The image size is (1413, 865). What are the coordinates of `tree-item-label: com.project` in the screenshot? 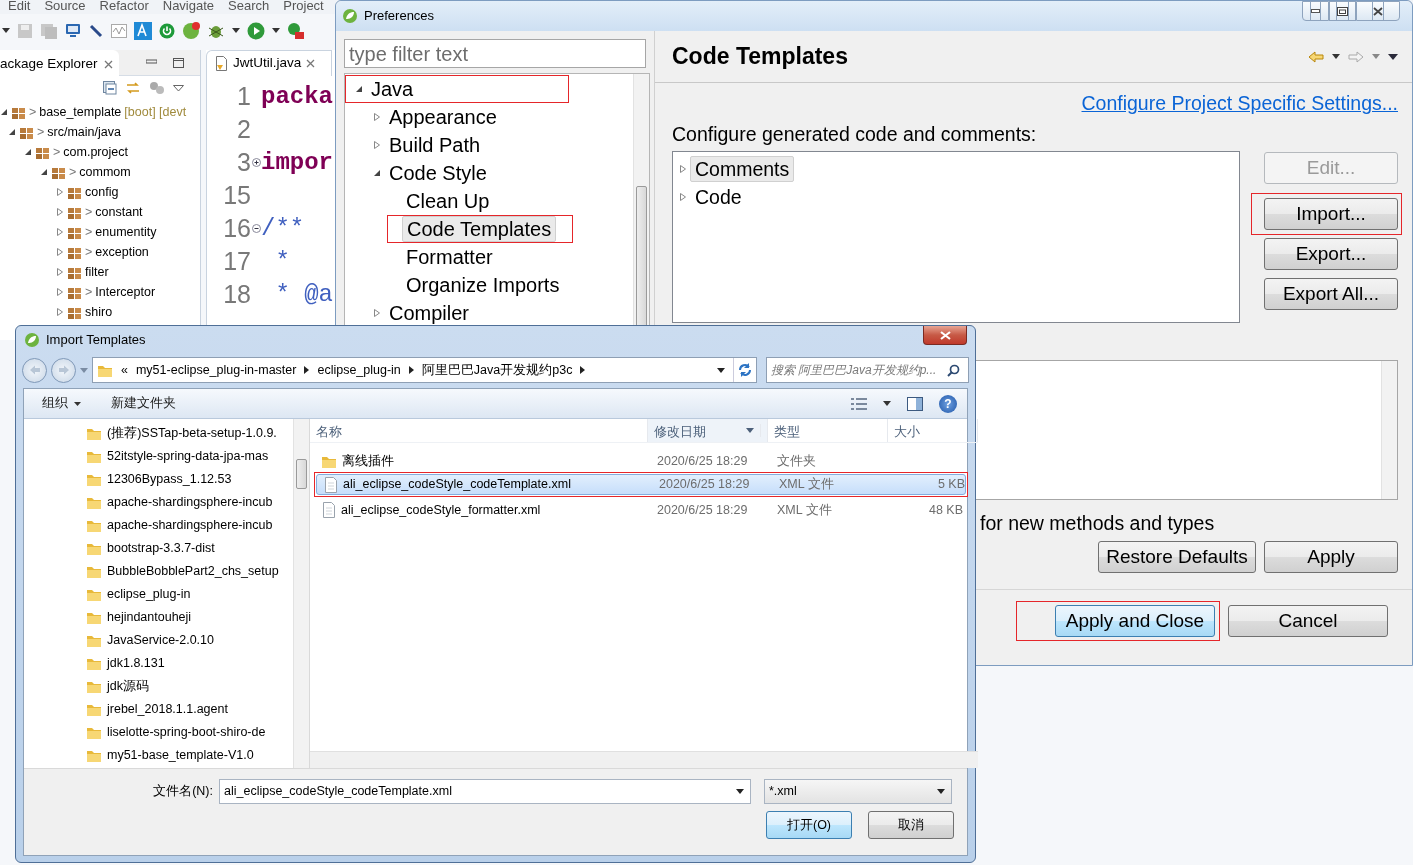 It's located at (95, 152).